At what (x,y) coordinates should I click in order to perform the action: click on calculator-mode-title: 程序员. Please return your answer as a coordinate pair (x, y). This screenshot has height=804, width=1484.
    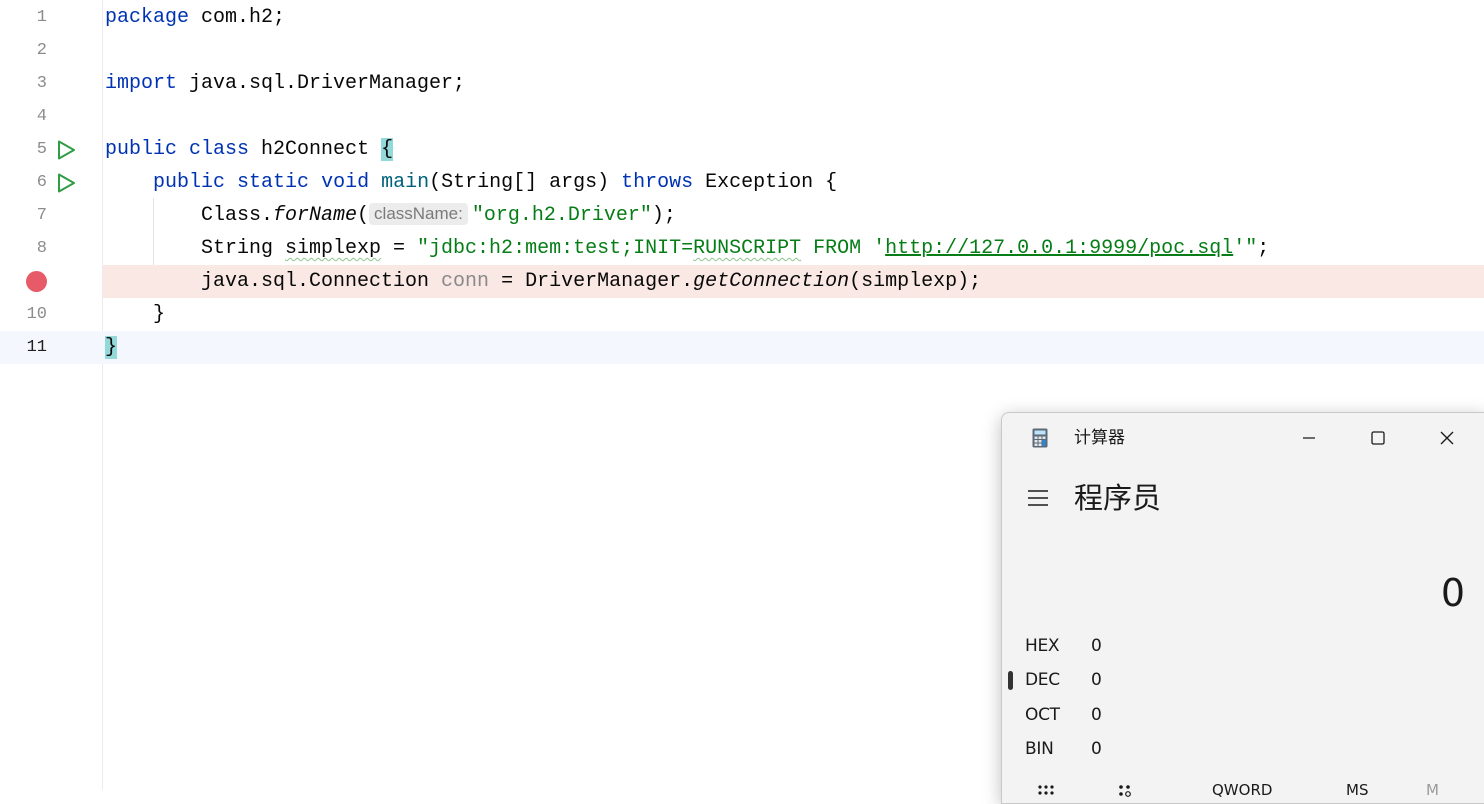
    Looking at the image, I should click on (1118, 498).